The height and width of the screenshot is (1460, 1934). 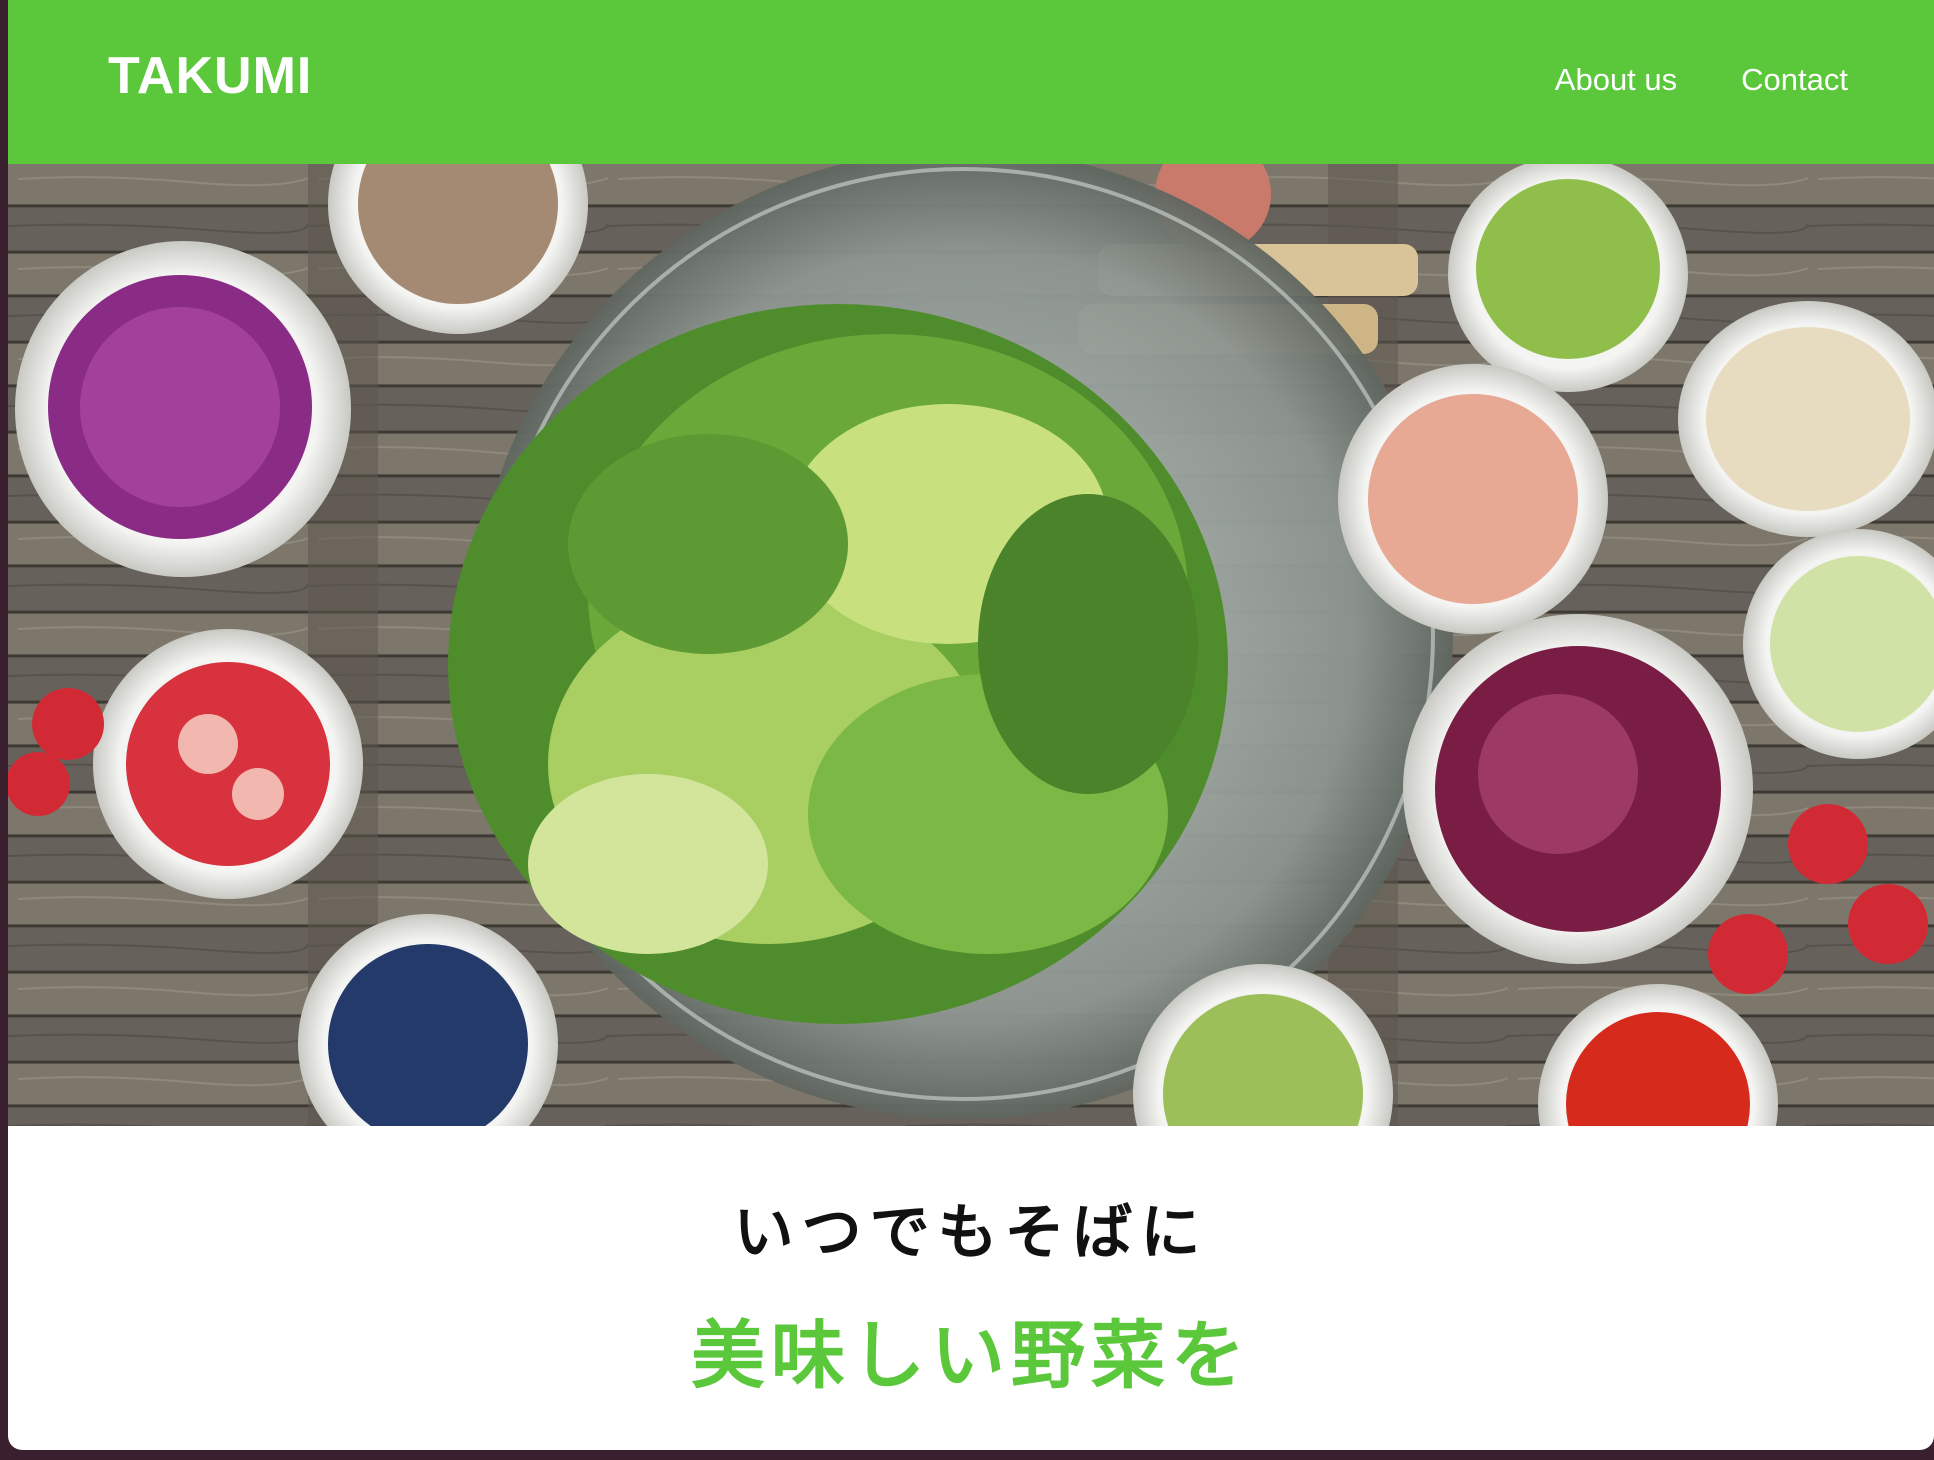 I want to click on main-nav: About us Contact, so click(x=1701, y=80).